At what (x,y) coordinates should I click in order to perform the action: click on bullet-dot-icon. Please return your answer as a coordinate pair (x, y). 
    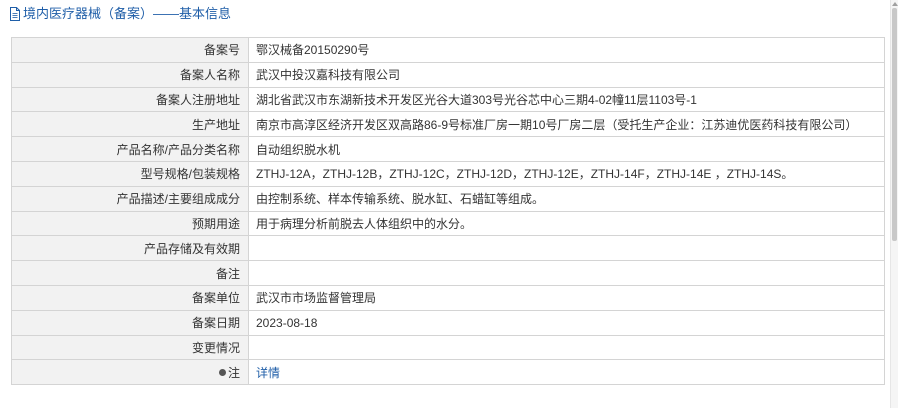
    Looking at the image, I should click on (222, 373).